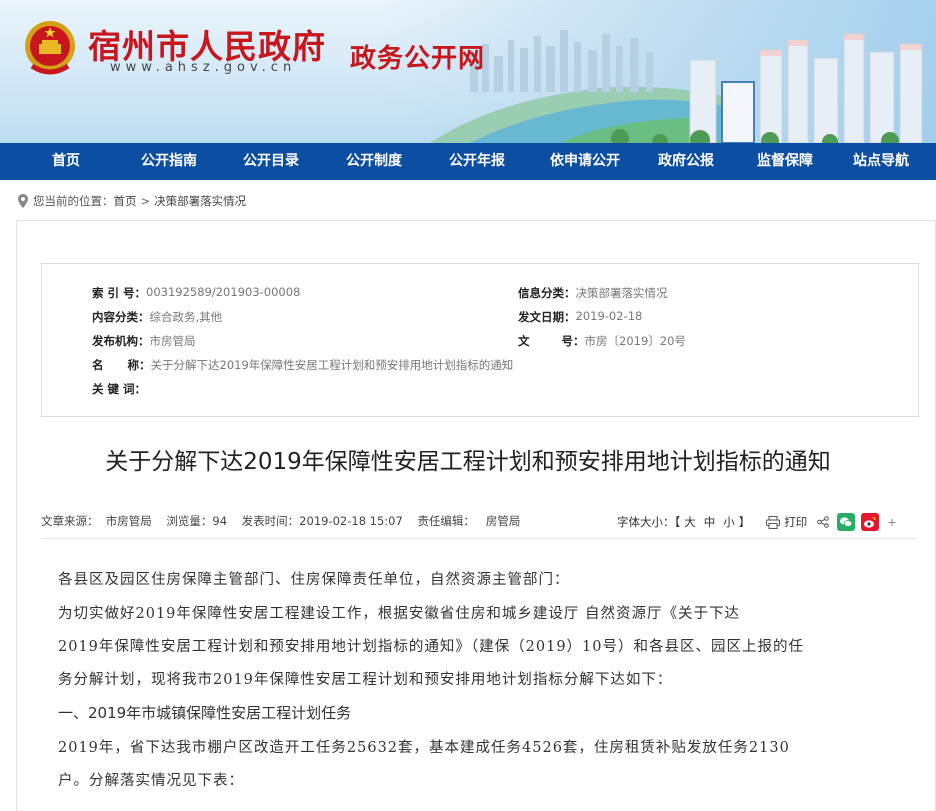 The height and width of the screenshot is (811, 936). I want to click on meta-docno-label: 文 号：, so click(551, 341).